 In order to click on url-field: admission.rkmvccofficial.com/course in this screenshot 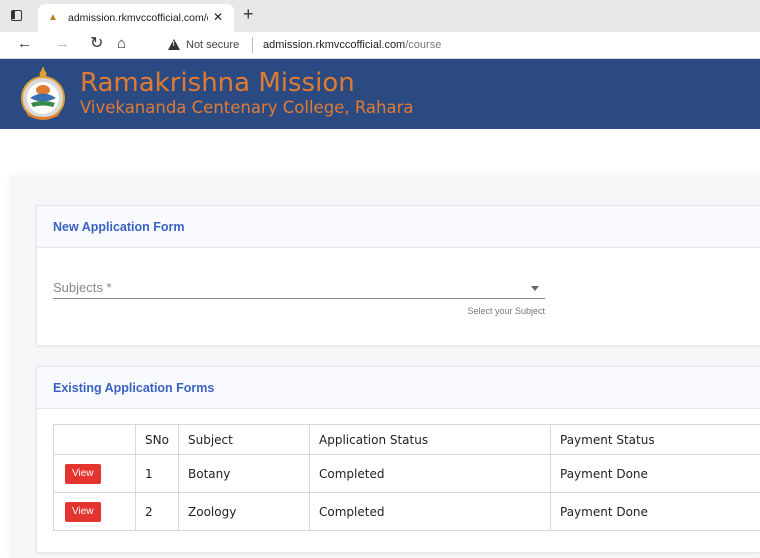, I will do `click(352, 45)`.